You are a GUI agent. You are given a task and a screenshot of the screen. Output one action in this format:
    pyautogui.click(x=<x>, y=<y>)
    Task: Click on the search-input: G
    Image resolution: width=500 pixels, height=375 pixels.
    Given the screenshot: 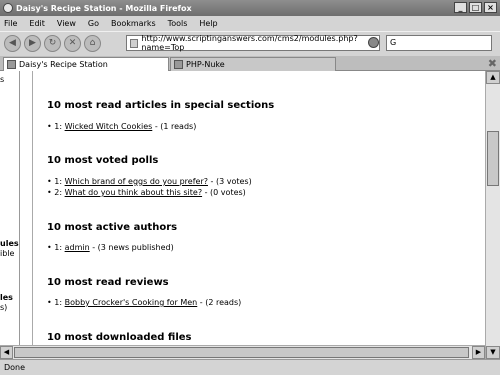 What is the action you would take?
    pyautogui.click(x=439, y=43)
    